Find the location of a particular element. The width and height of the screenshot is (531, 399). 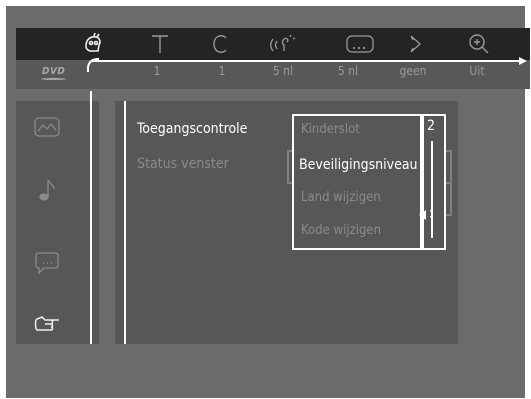

left-arrow-icon is located at coordinates (422, 215).